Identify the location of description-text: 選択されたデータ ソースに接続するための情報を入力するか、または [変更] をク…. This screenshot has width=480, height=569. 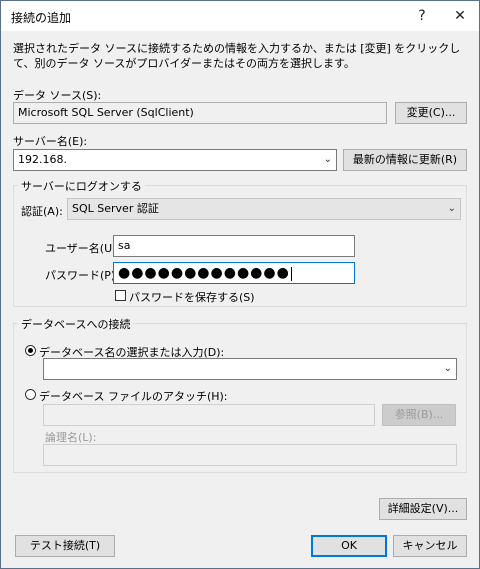
(237, 56).